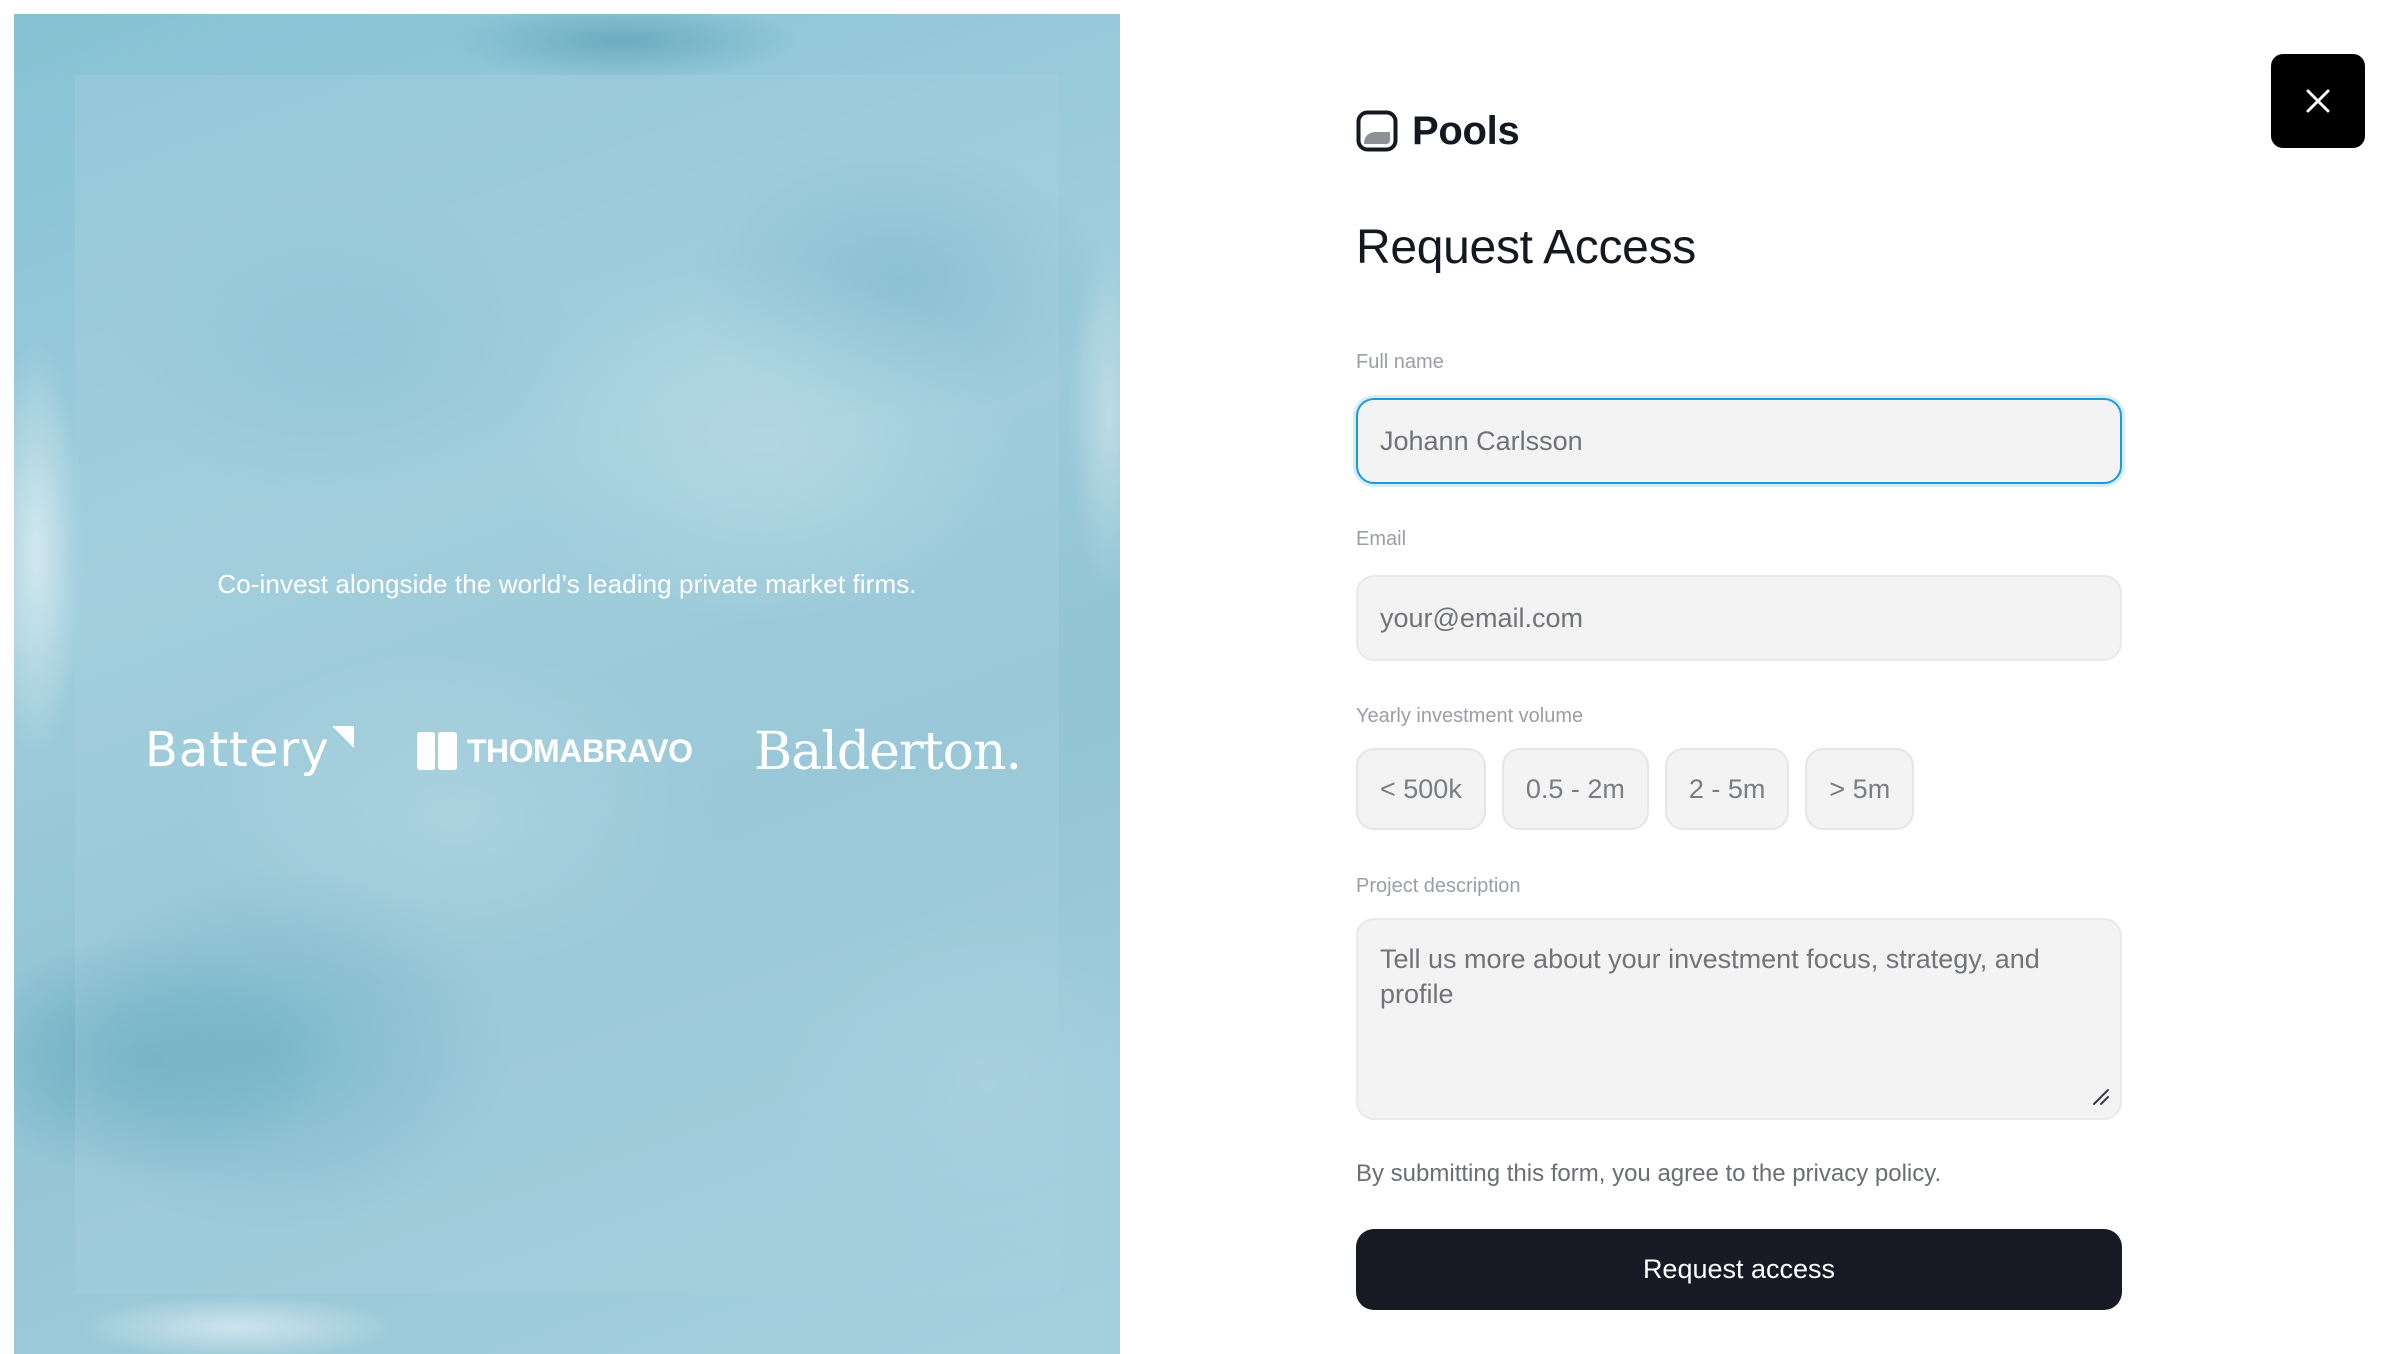 This screenshot has height=1354, width=2400. Describe the element at coordinates (2100, 1096) in the screenshot. I see `resize-handle-icon` at that location.